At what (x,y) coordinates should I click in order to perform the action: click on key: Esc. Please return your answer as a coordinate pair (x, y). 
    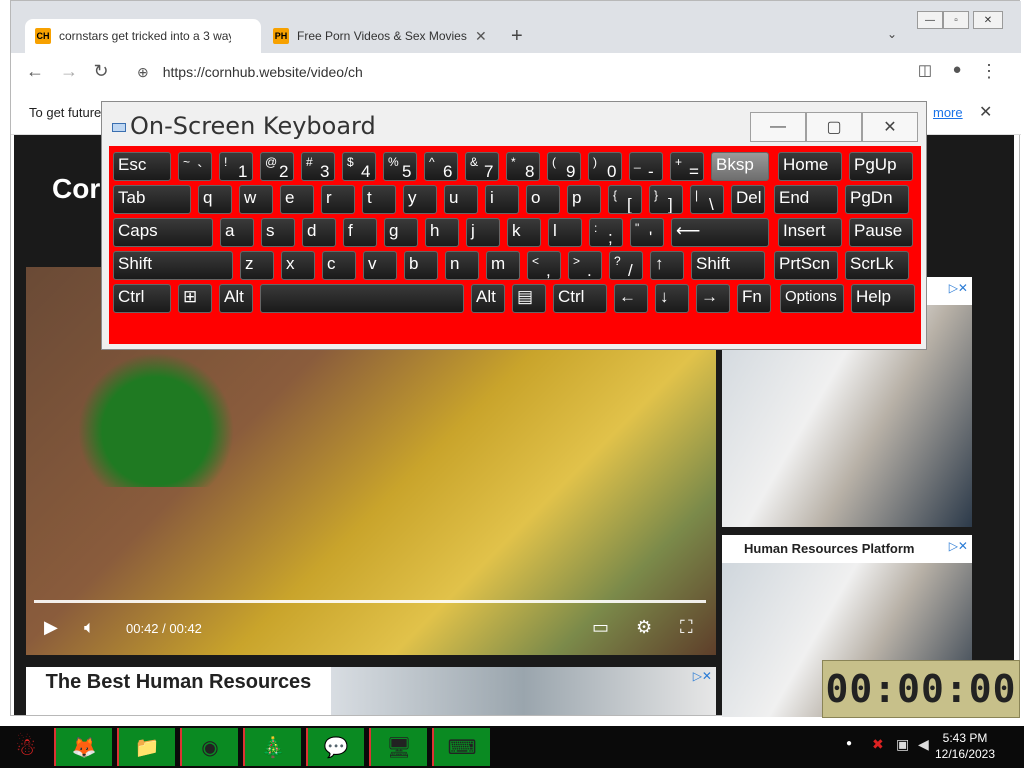
    Looking at the image, I should click on (142, 166).